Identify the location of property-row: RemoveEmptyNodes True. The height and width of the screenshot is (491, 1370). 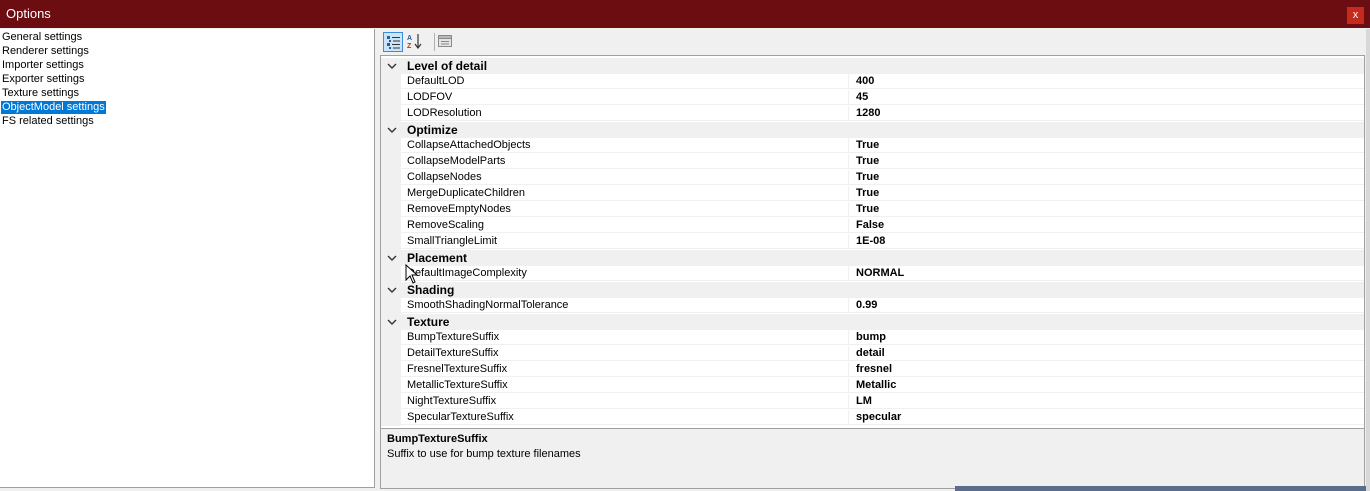
(872, 210).